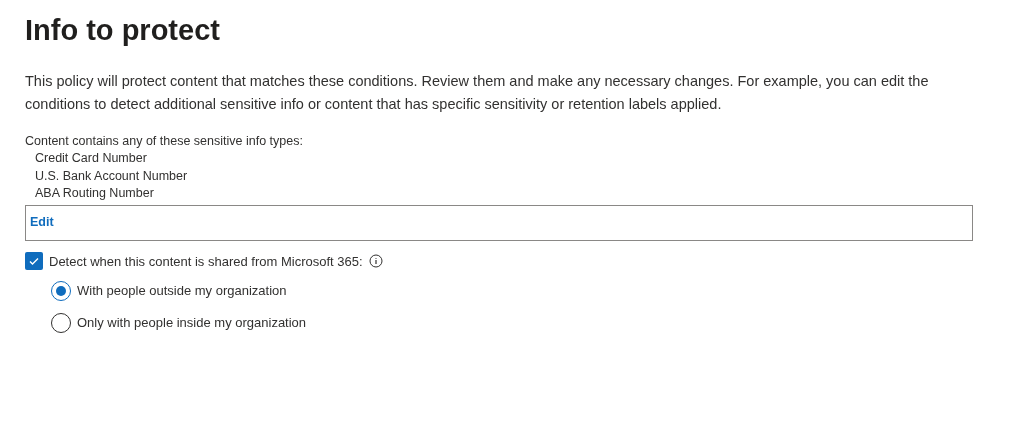 This screenshot has width=1024, height=425. What do you see at coordinates (42, 222) in the screenshot?
I see `edit-link: Edit` at bounding box center [42, 222].